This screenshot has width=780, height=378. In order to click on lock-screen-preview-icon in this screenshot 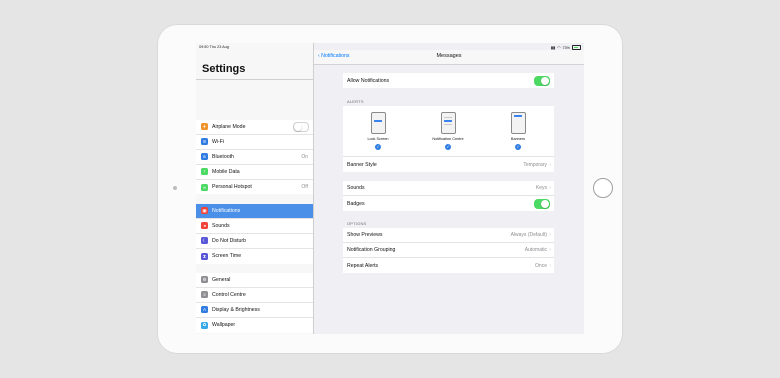, I will do `click(378, 123)`.